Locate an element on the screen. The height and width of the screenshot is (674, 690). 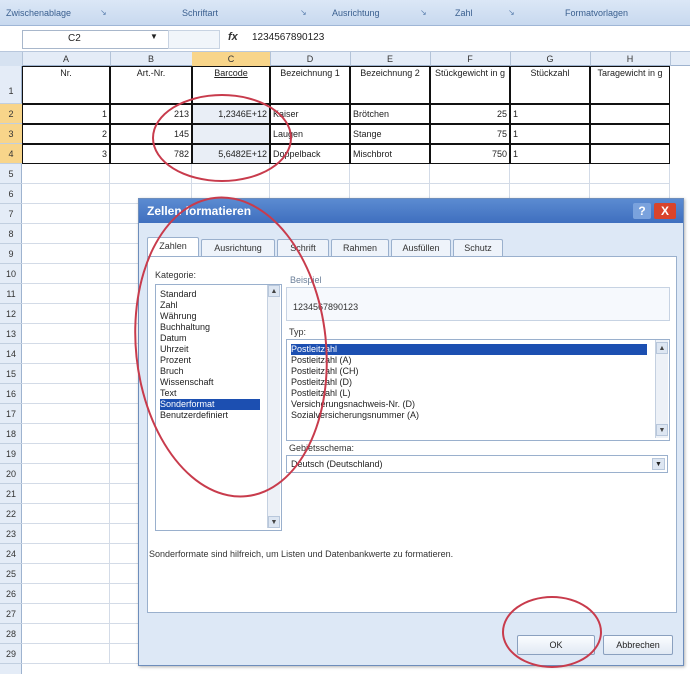
category-item: Benutzerdefiniert is located at coordinates (210, 415).